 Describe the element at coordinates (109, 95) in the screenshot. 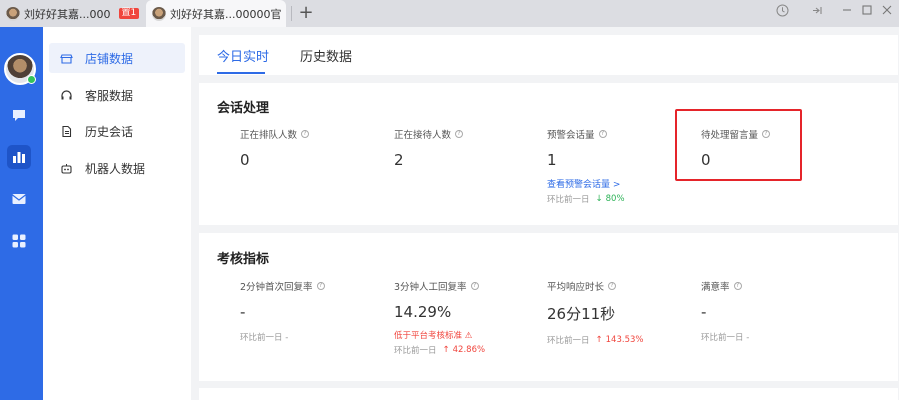

I see `subnav-item-label: 客服数据` at that location.